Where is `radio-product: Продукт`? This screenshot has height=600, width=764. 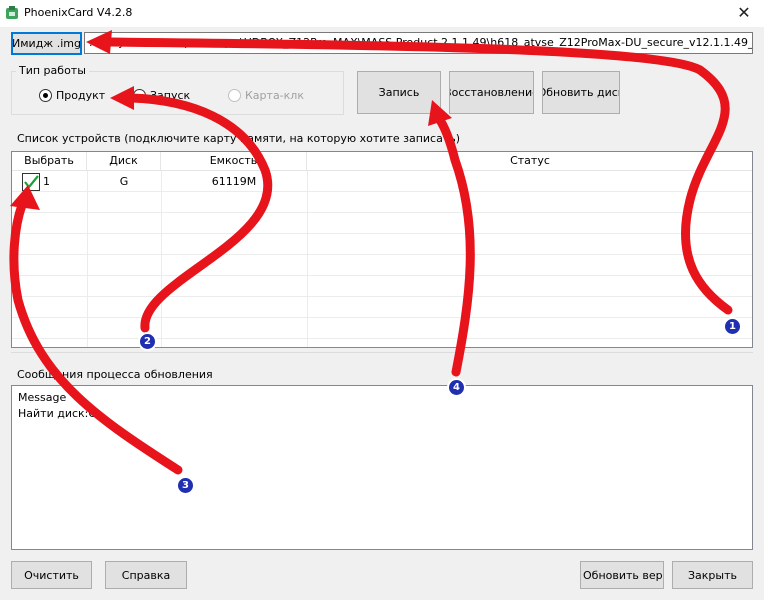 radio-product: Продукт is located at coordinates (72, 95).